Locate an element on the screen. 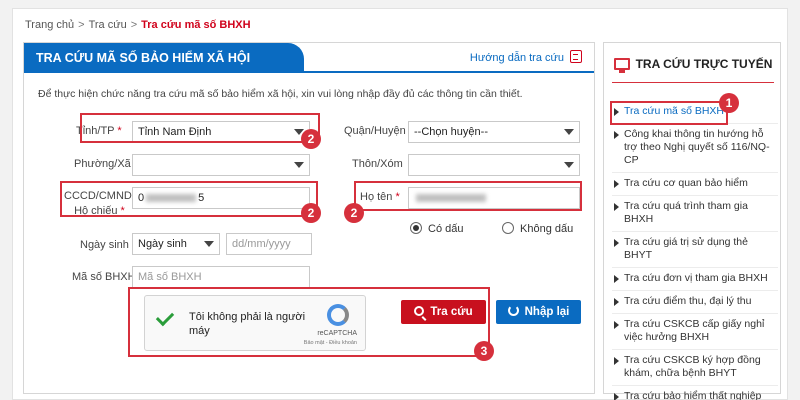 This screenshot has height=400, width=800. search-icon is located at coordinates (419, 311).